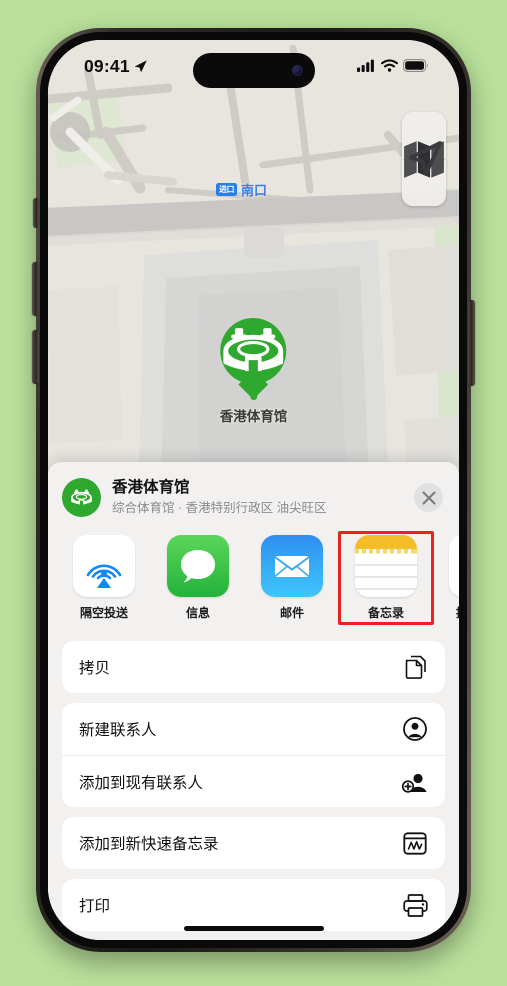 The height and width of the screenshot is (986, 507). What do you see at coordinates (197, 613) in the screenshot?
I see `share-app-label: 信息` at bounding box center [197, 613].